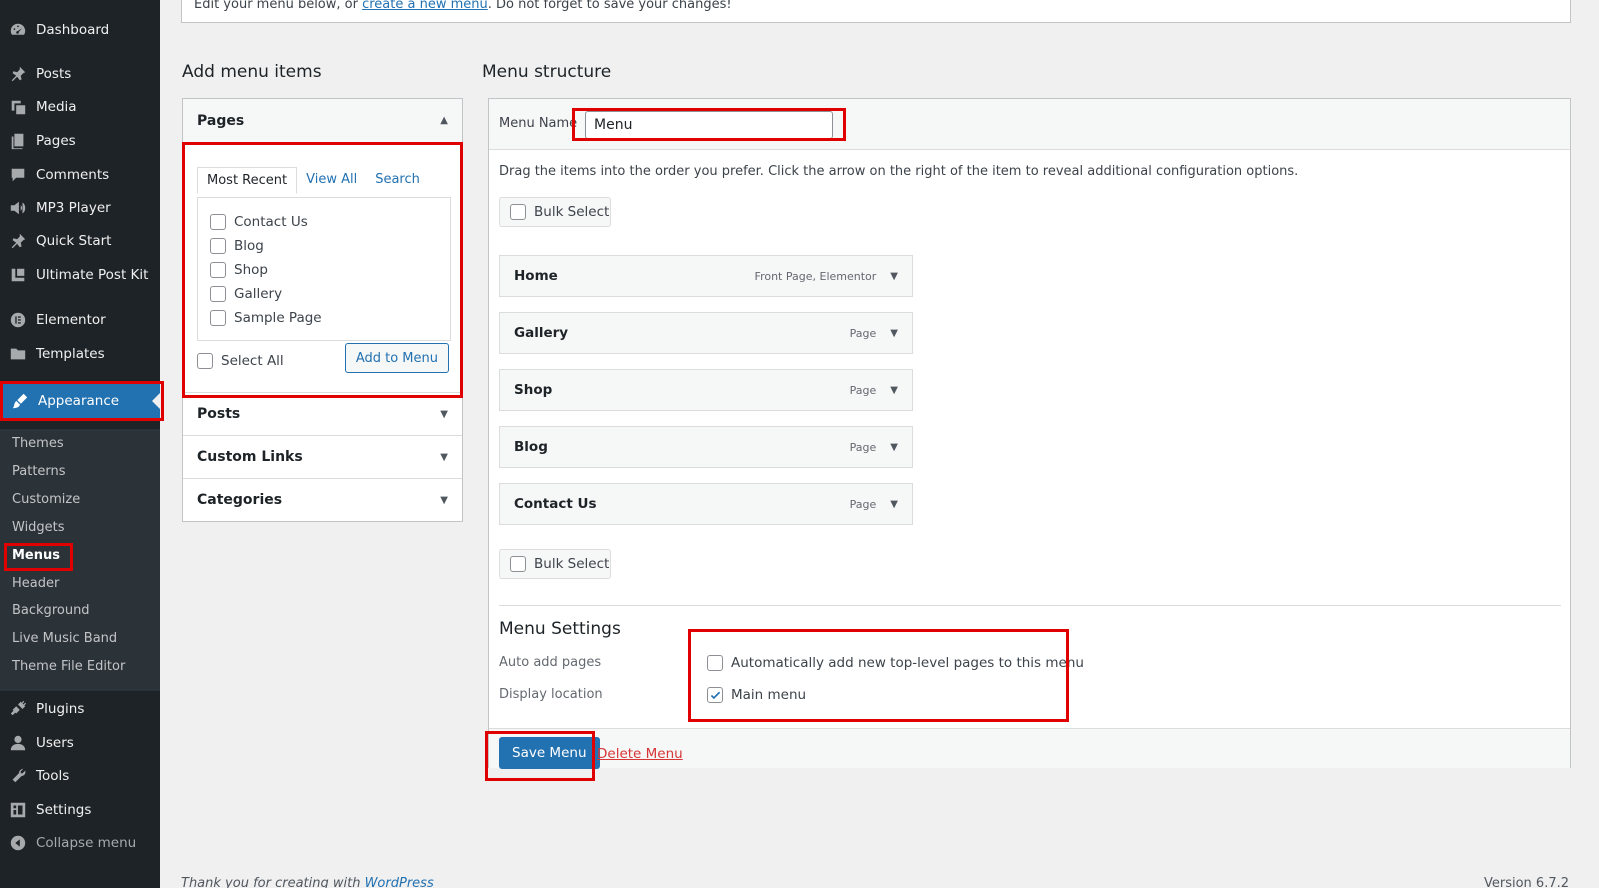 This screenshot has width=1599, height=888. What do you see at coordinates (715, 695) in the screenshot?
I see `main-menu-checkbox` at bounding box center [715, 695].